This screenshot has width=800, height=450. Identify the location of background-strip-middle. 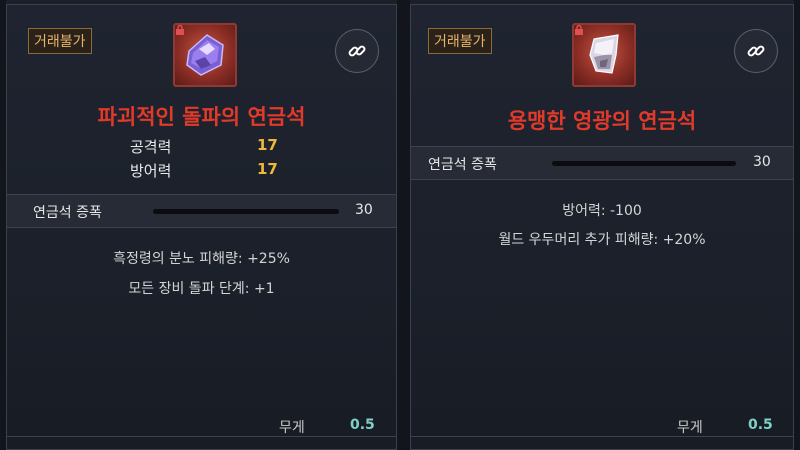
(403, 225).